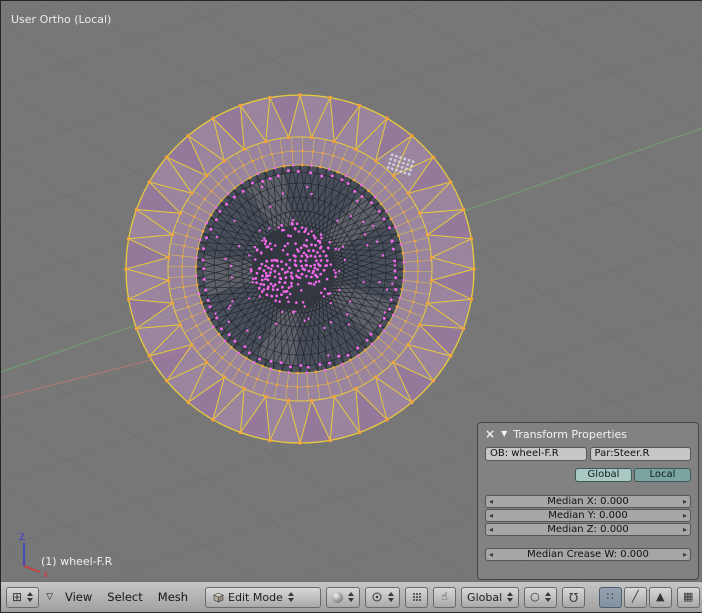  I want to click on median-x-value: Median X: 0.000, so click(588, 501).